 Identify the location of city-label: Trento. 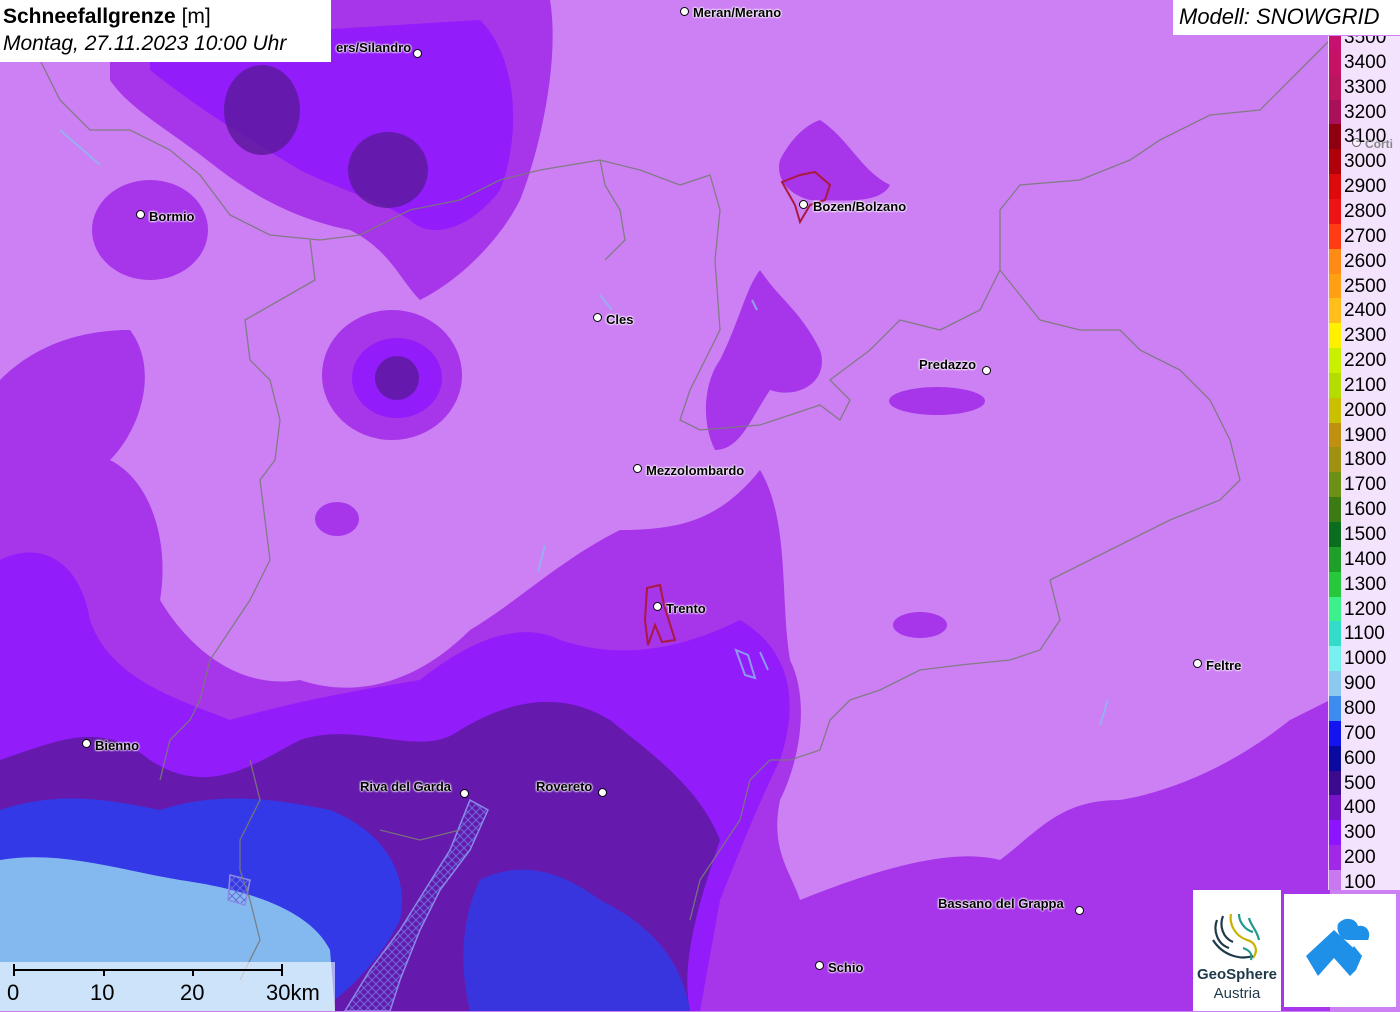
(686, 608).